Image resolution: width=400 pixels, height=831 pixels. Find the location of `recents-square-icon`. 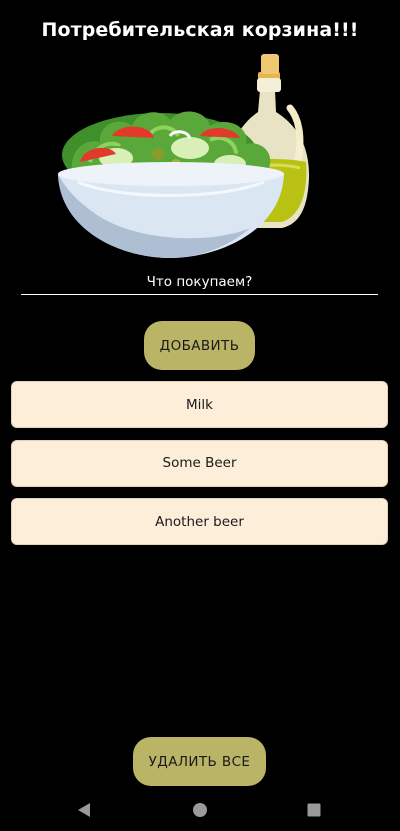

recents-square-icon is located at coordinates (314, 810).